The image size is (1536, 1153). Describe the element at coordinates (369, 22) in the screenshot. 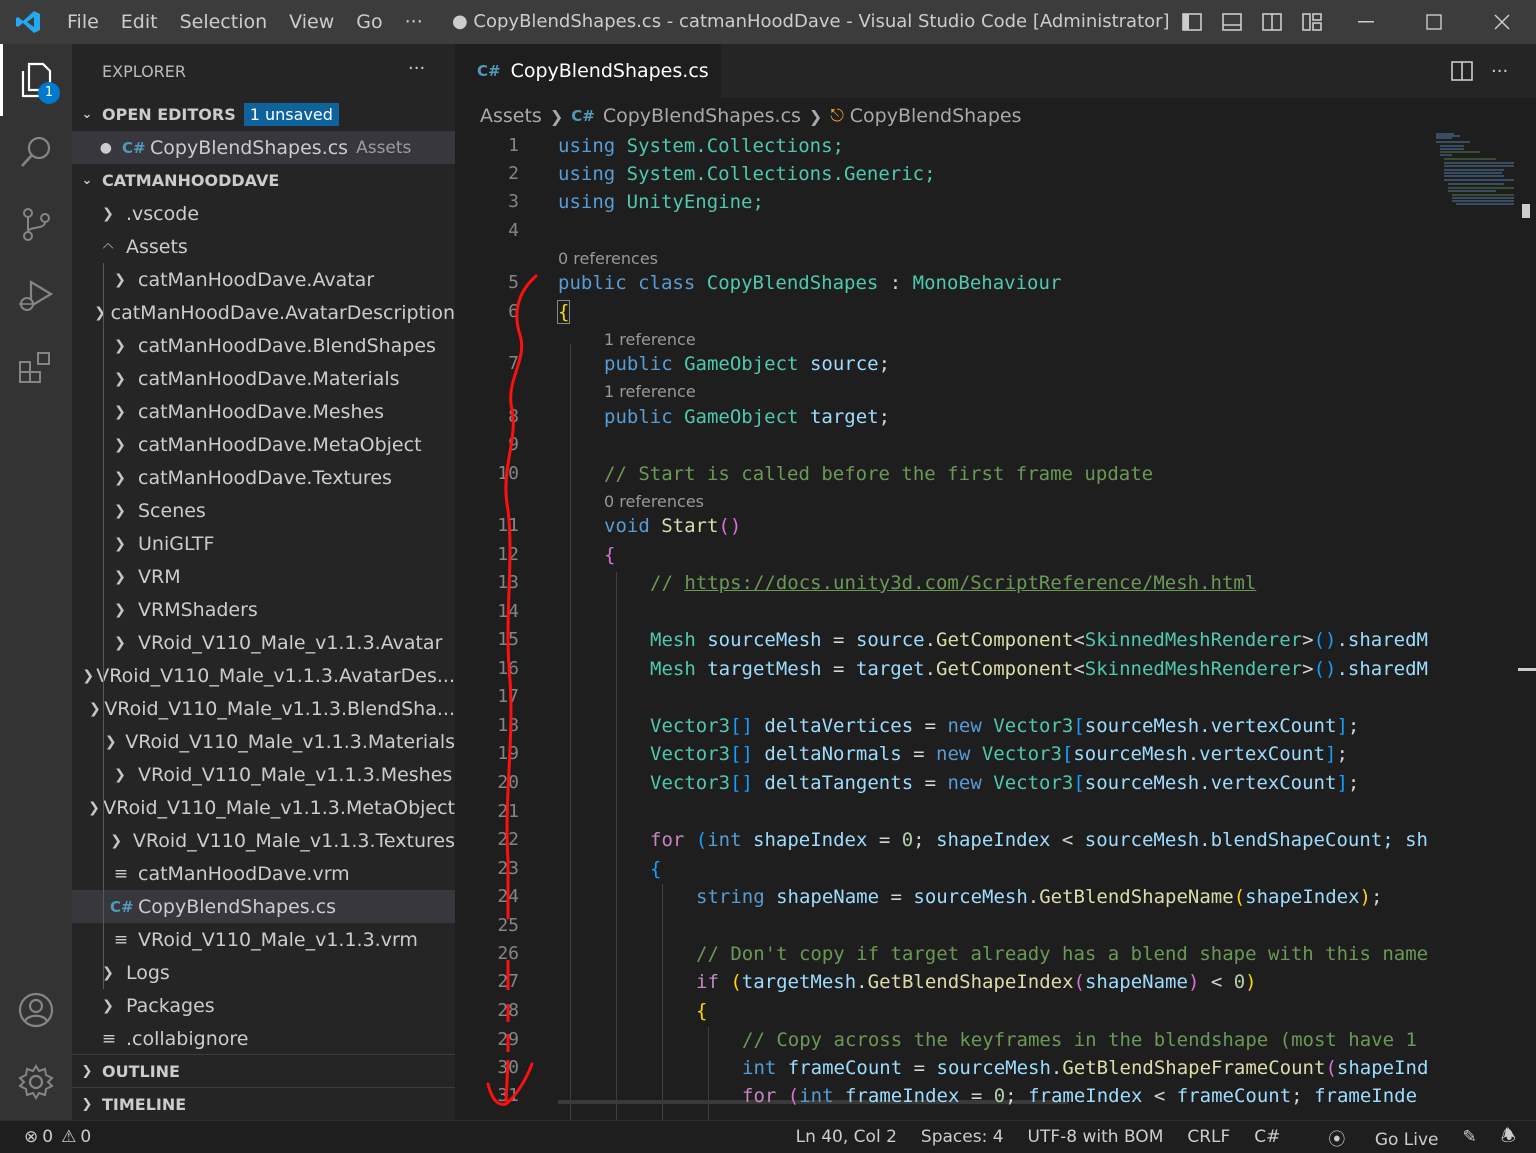

I see `menu-go: Go` at that location.